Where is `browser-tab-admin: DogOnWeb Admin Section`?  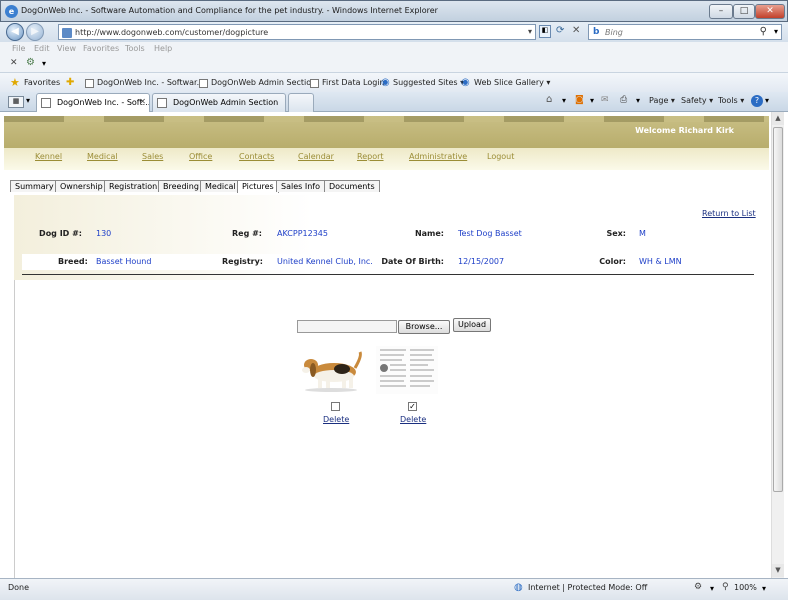
browser-tab-admin: DogOnWeb Admin Section is located at coordinates (219, 102).